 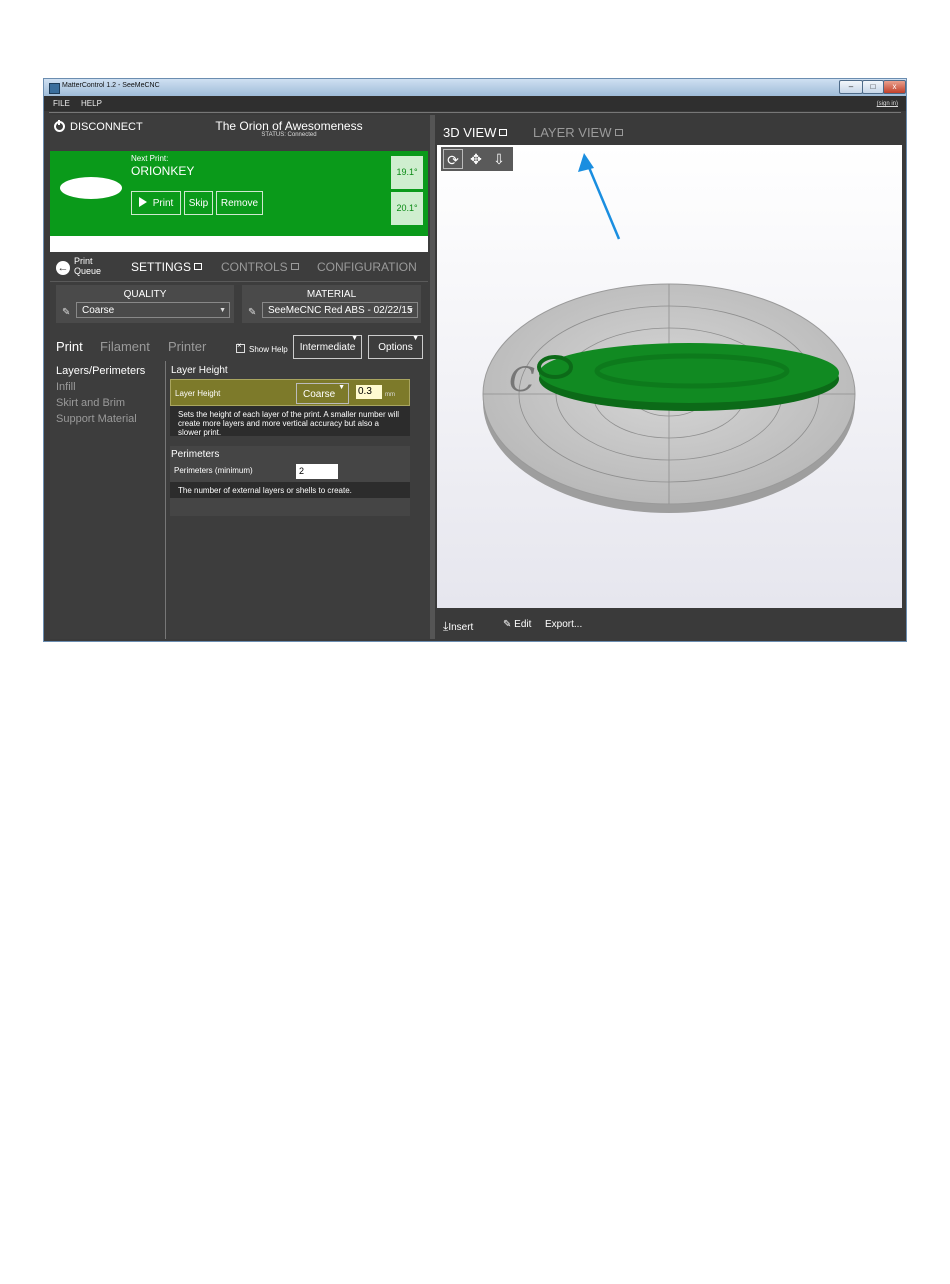 What do you see at coordinates (96, 419) in the screenshot?
I see `category-support-material: Support Material` at bounding box center [96, 419].